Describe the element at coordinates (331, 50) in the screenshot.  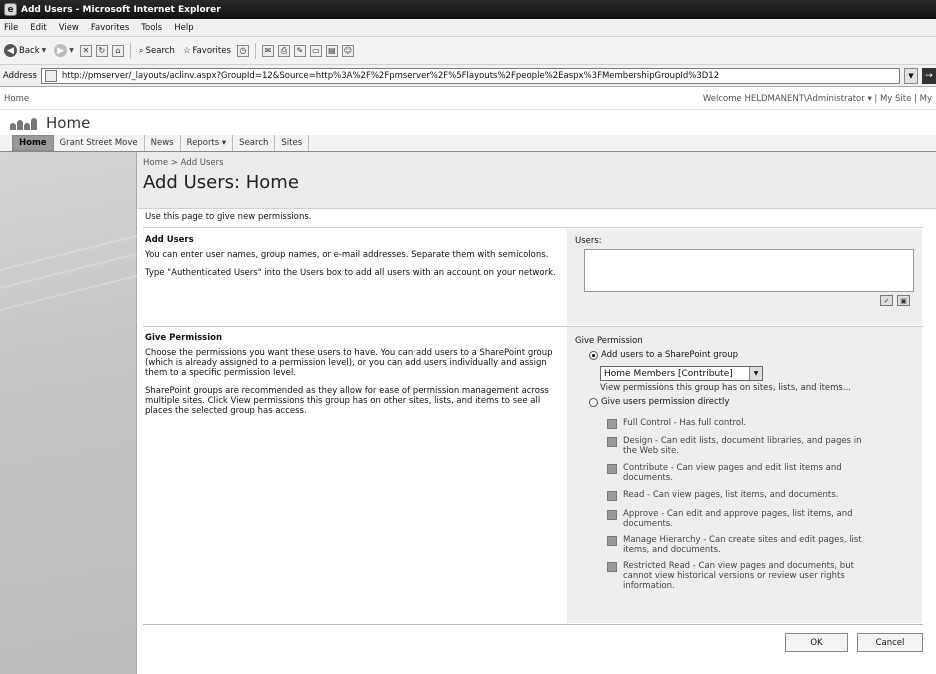
I see `research-icon: ▤` at that location.